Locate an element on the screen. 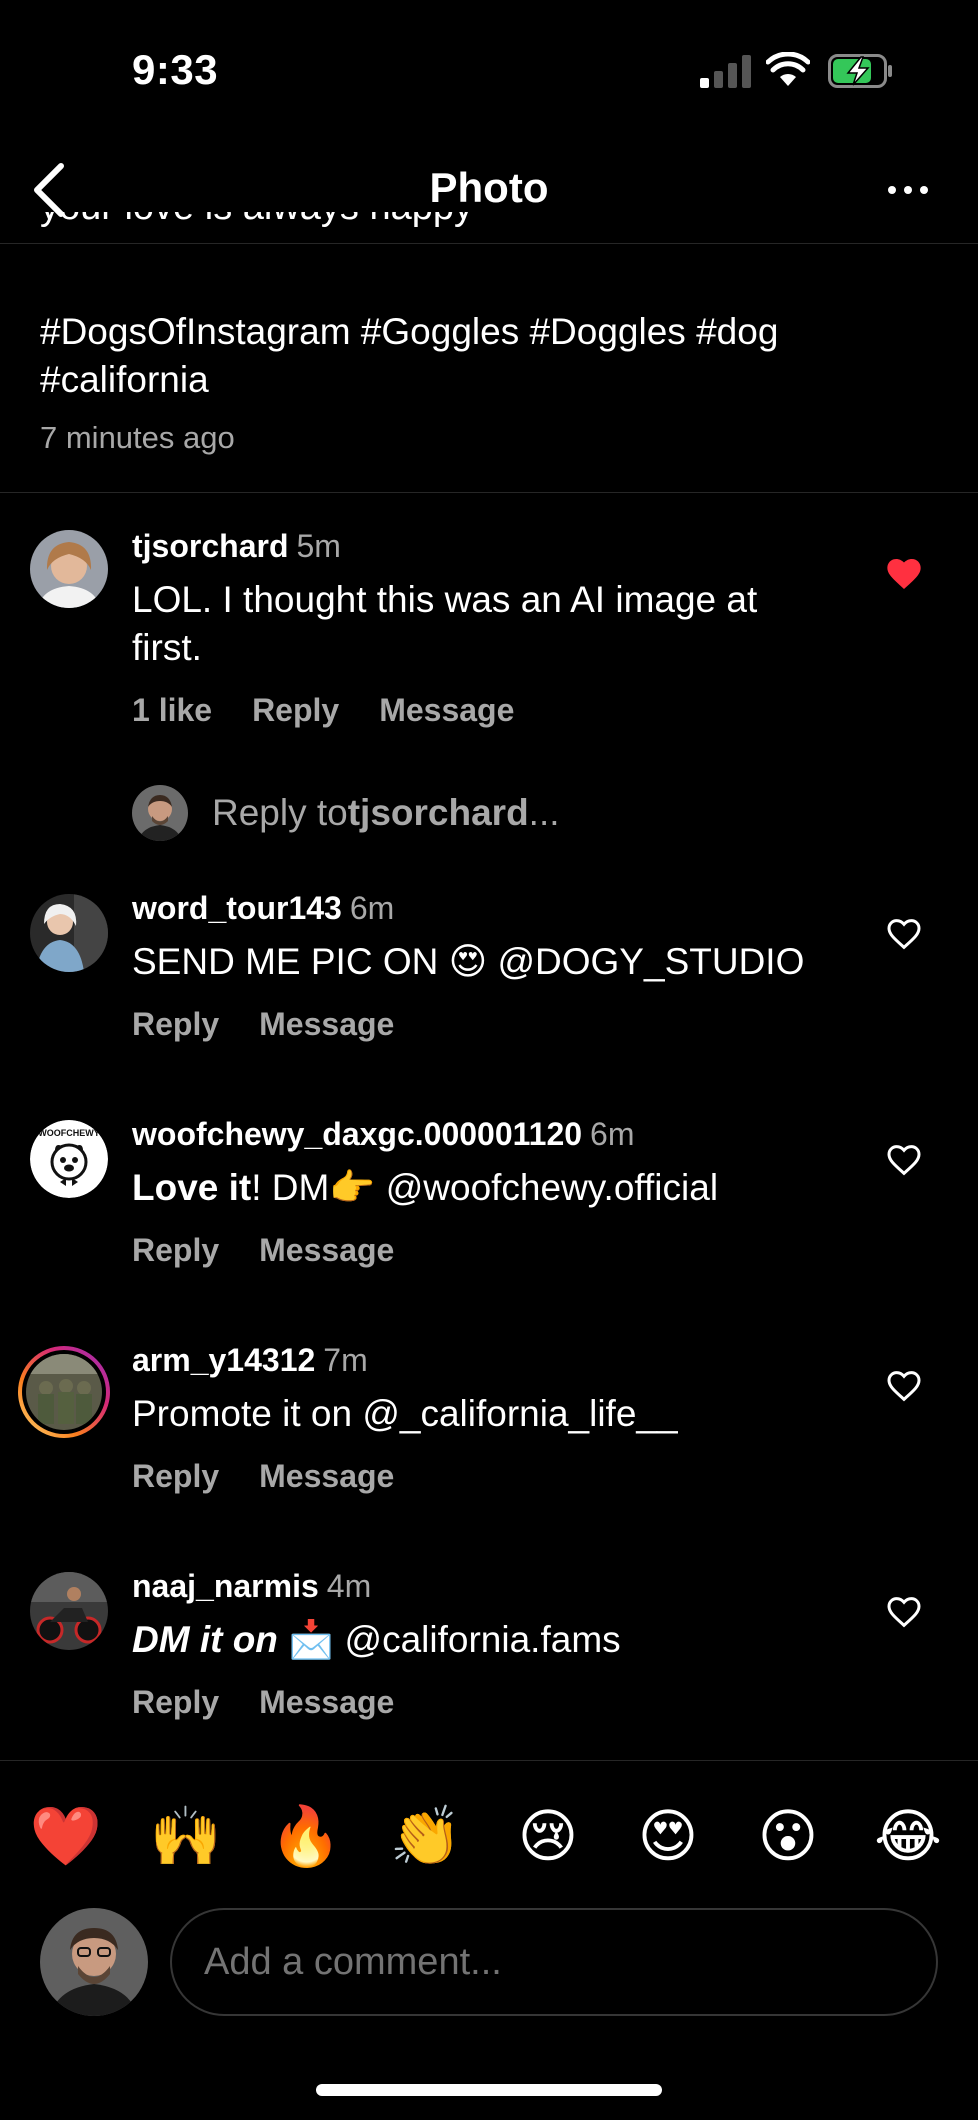 This screenshot has height=2120, width=978. heart-filled-icon is located at coordinates (904, 574).